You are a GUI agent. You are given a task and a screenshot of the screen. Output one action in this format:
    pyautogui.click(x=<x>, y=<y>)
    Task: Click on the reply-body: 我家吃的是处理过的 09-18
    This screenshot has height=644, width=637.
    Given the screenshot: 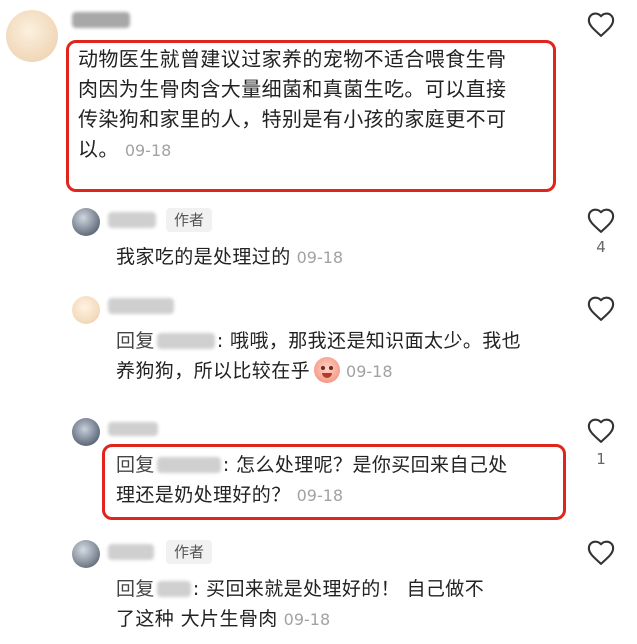 What is the action you would take?
    pyautogui.click(x=336, y=257)
    